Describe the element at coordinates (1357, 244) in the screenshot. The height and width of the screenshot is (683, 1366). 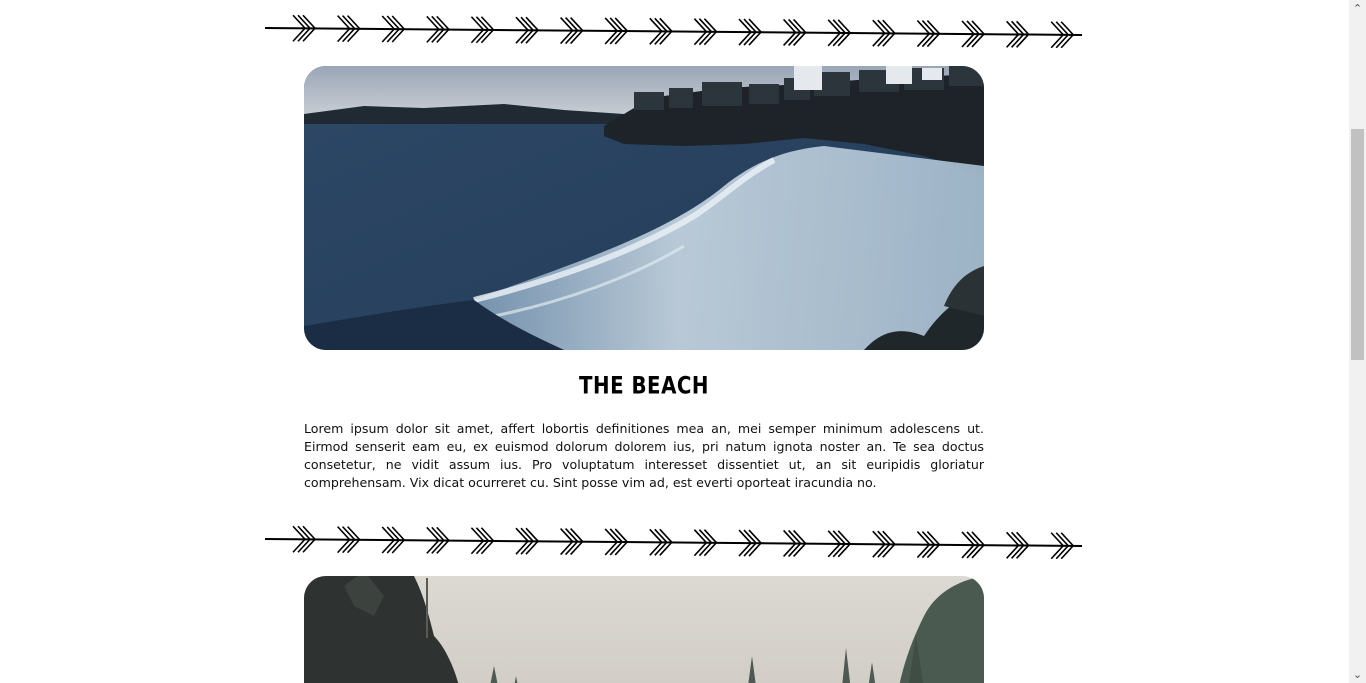
I see `scrollbar-thumb` at that location.